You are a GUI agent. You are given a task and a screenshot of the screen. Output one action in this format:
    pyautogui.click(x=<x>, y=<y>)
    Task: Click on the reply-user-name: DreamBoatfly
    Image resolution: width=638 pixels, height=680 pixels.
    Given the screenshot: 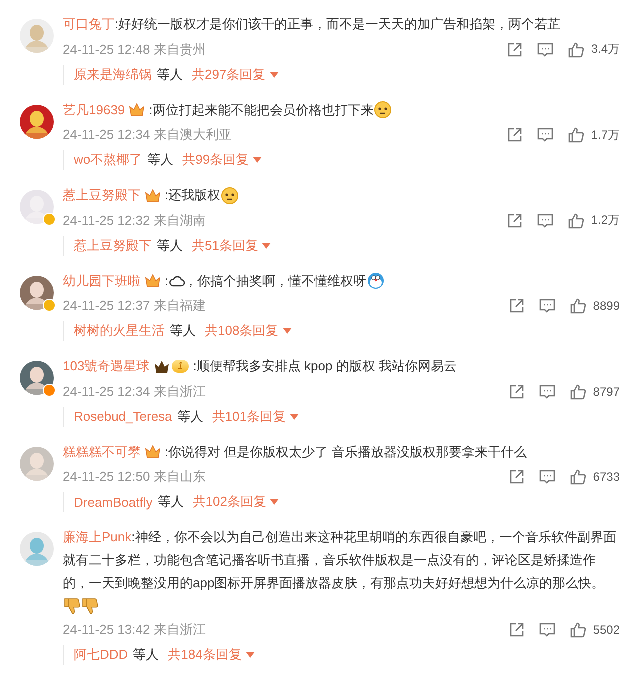 What is the action you would take?
    pyautogui.click(x=113, y=502)
    